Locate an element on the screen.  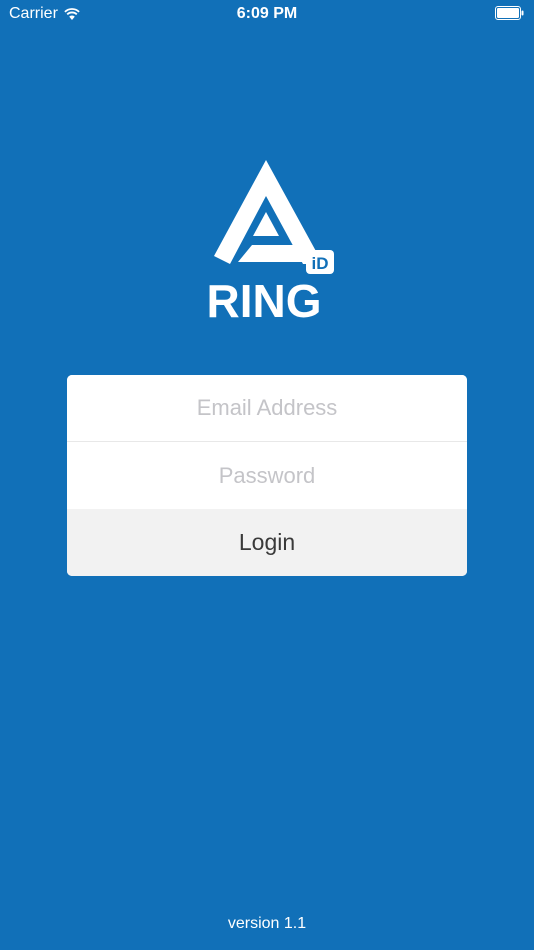
password-field is located at coordinates (267, 475).